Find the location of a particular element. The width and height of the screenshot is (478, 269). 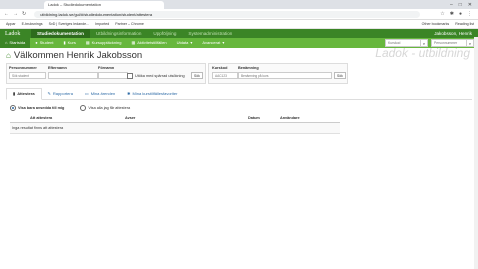

benamning-input is located at coordinates (285, 75).